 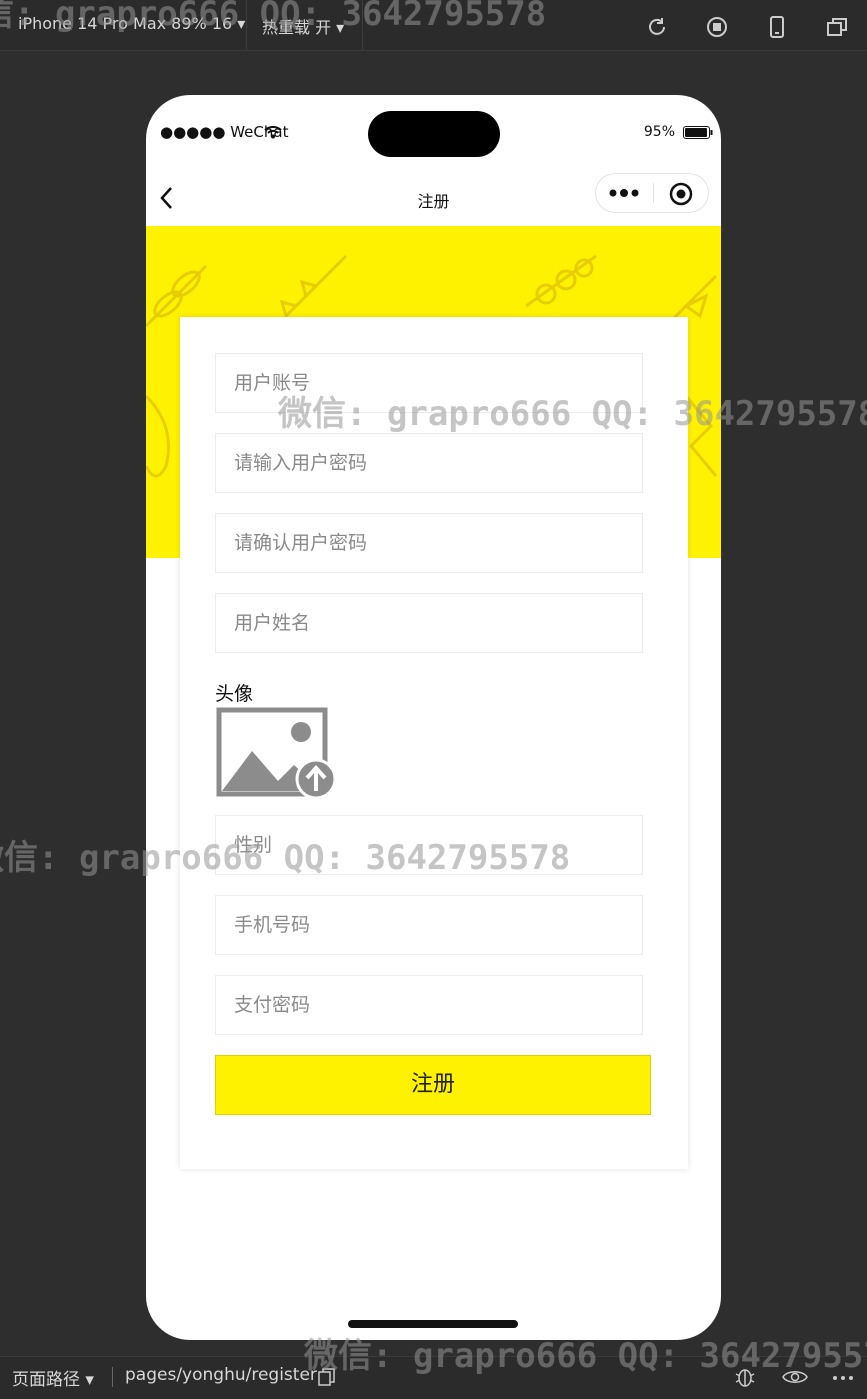 I want to click on username-field, so click(x=429, y=383).